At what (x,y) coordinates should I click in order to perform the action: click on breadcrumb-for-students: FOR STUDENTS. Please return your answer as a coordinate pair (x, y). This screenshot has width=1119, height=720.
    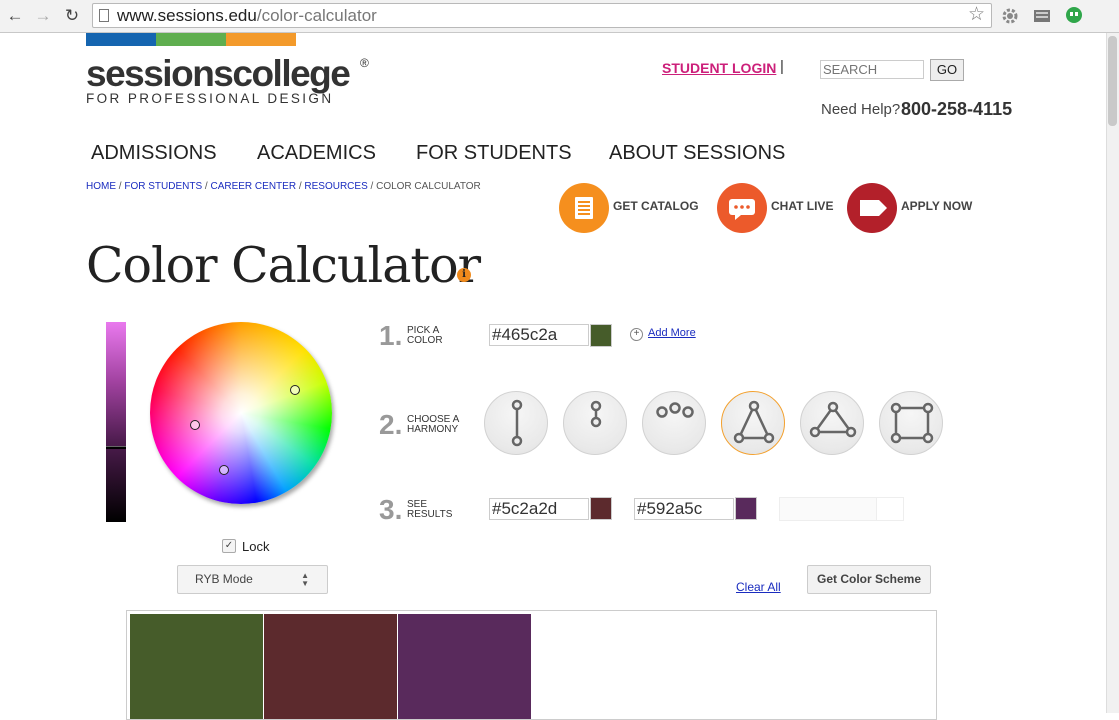
    Looking at the image, I should click on (163, 186).